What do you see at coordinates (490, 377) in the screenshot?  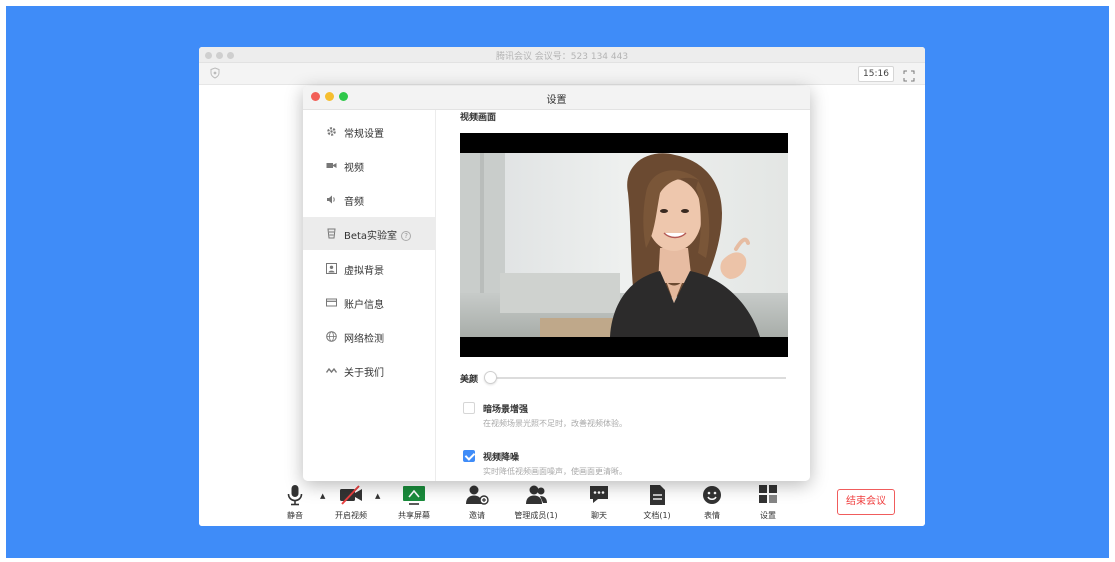 I see `beauty-slider-handle` at bounding box center [490, 377].